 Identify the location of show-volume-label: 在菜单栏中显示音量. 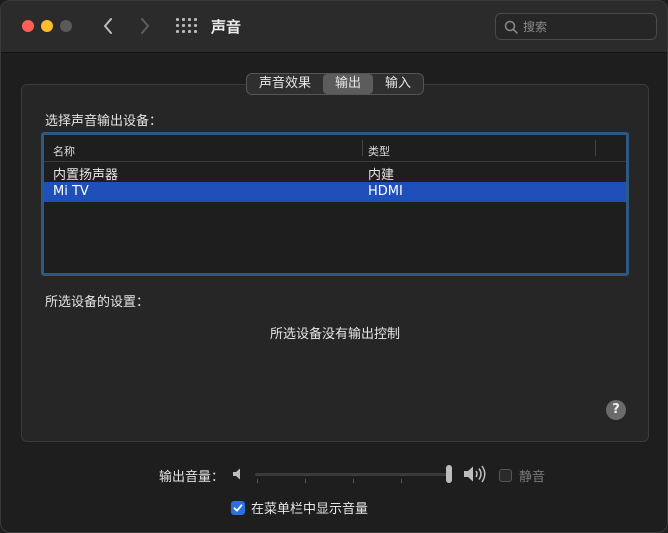
(310, 509).